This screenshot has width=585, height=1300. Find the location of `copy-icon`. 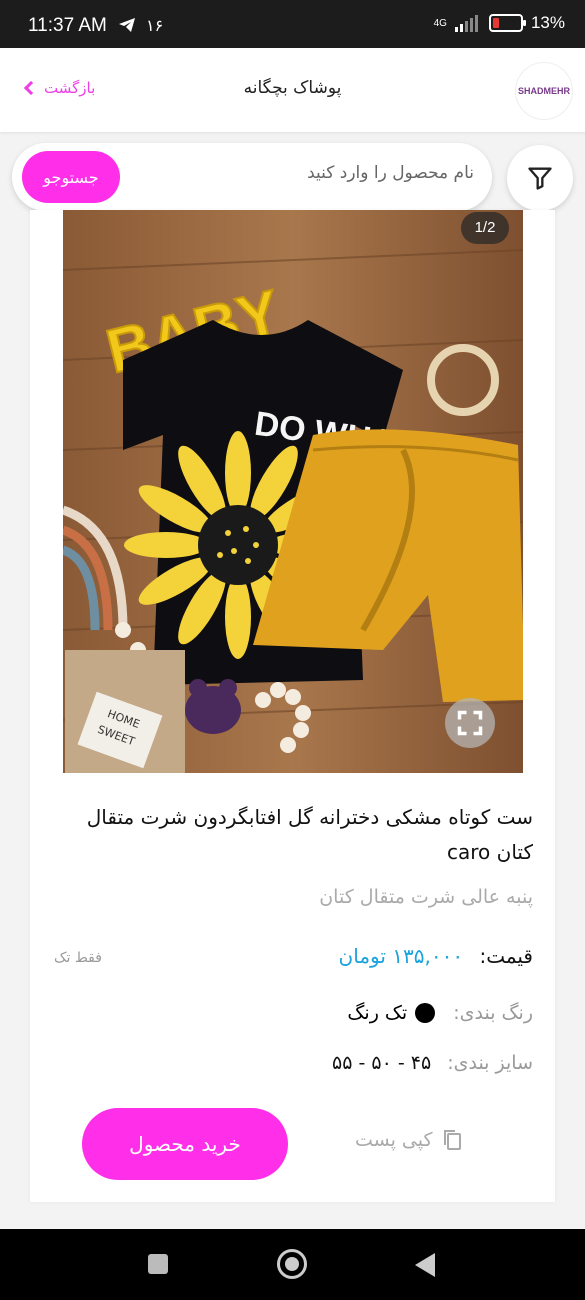

copy-icon is located at coordinates (452, 1140).